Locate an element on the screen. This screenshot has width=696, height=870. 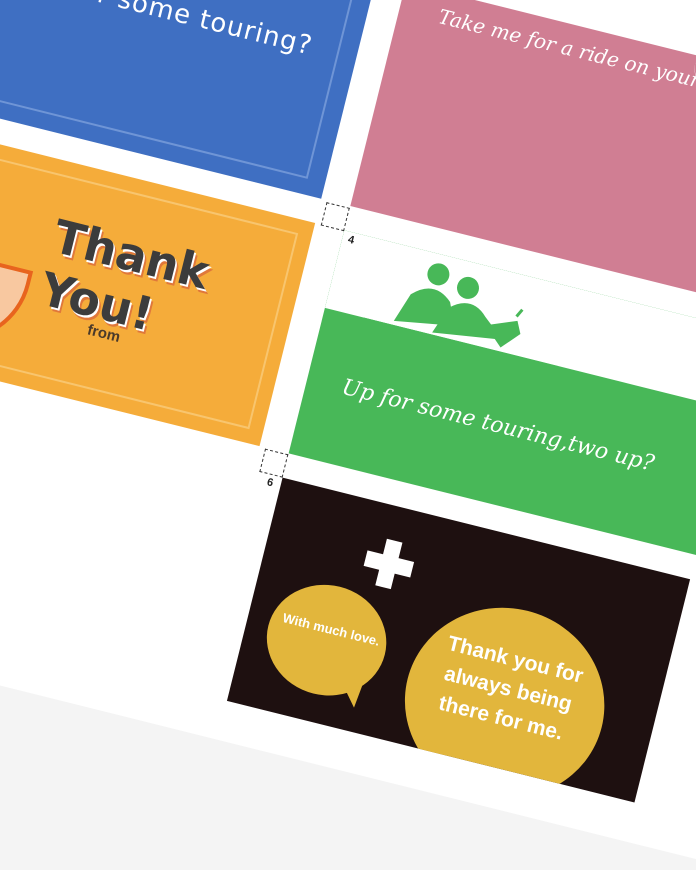
speech-bubble-small: With much love. is located at coordinates (327, 640).